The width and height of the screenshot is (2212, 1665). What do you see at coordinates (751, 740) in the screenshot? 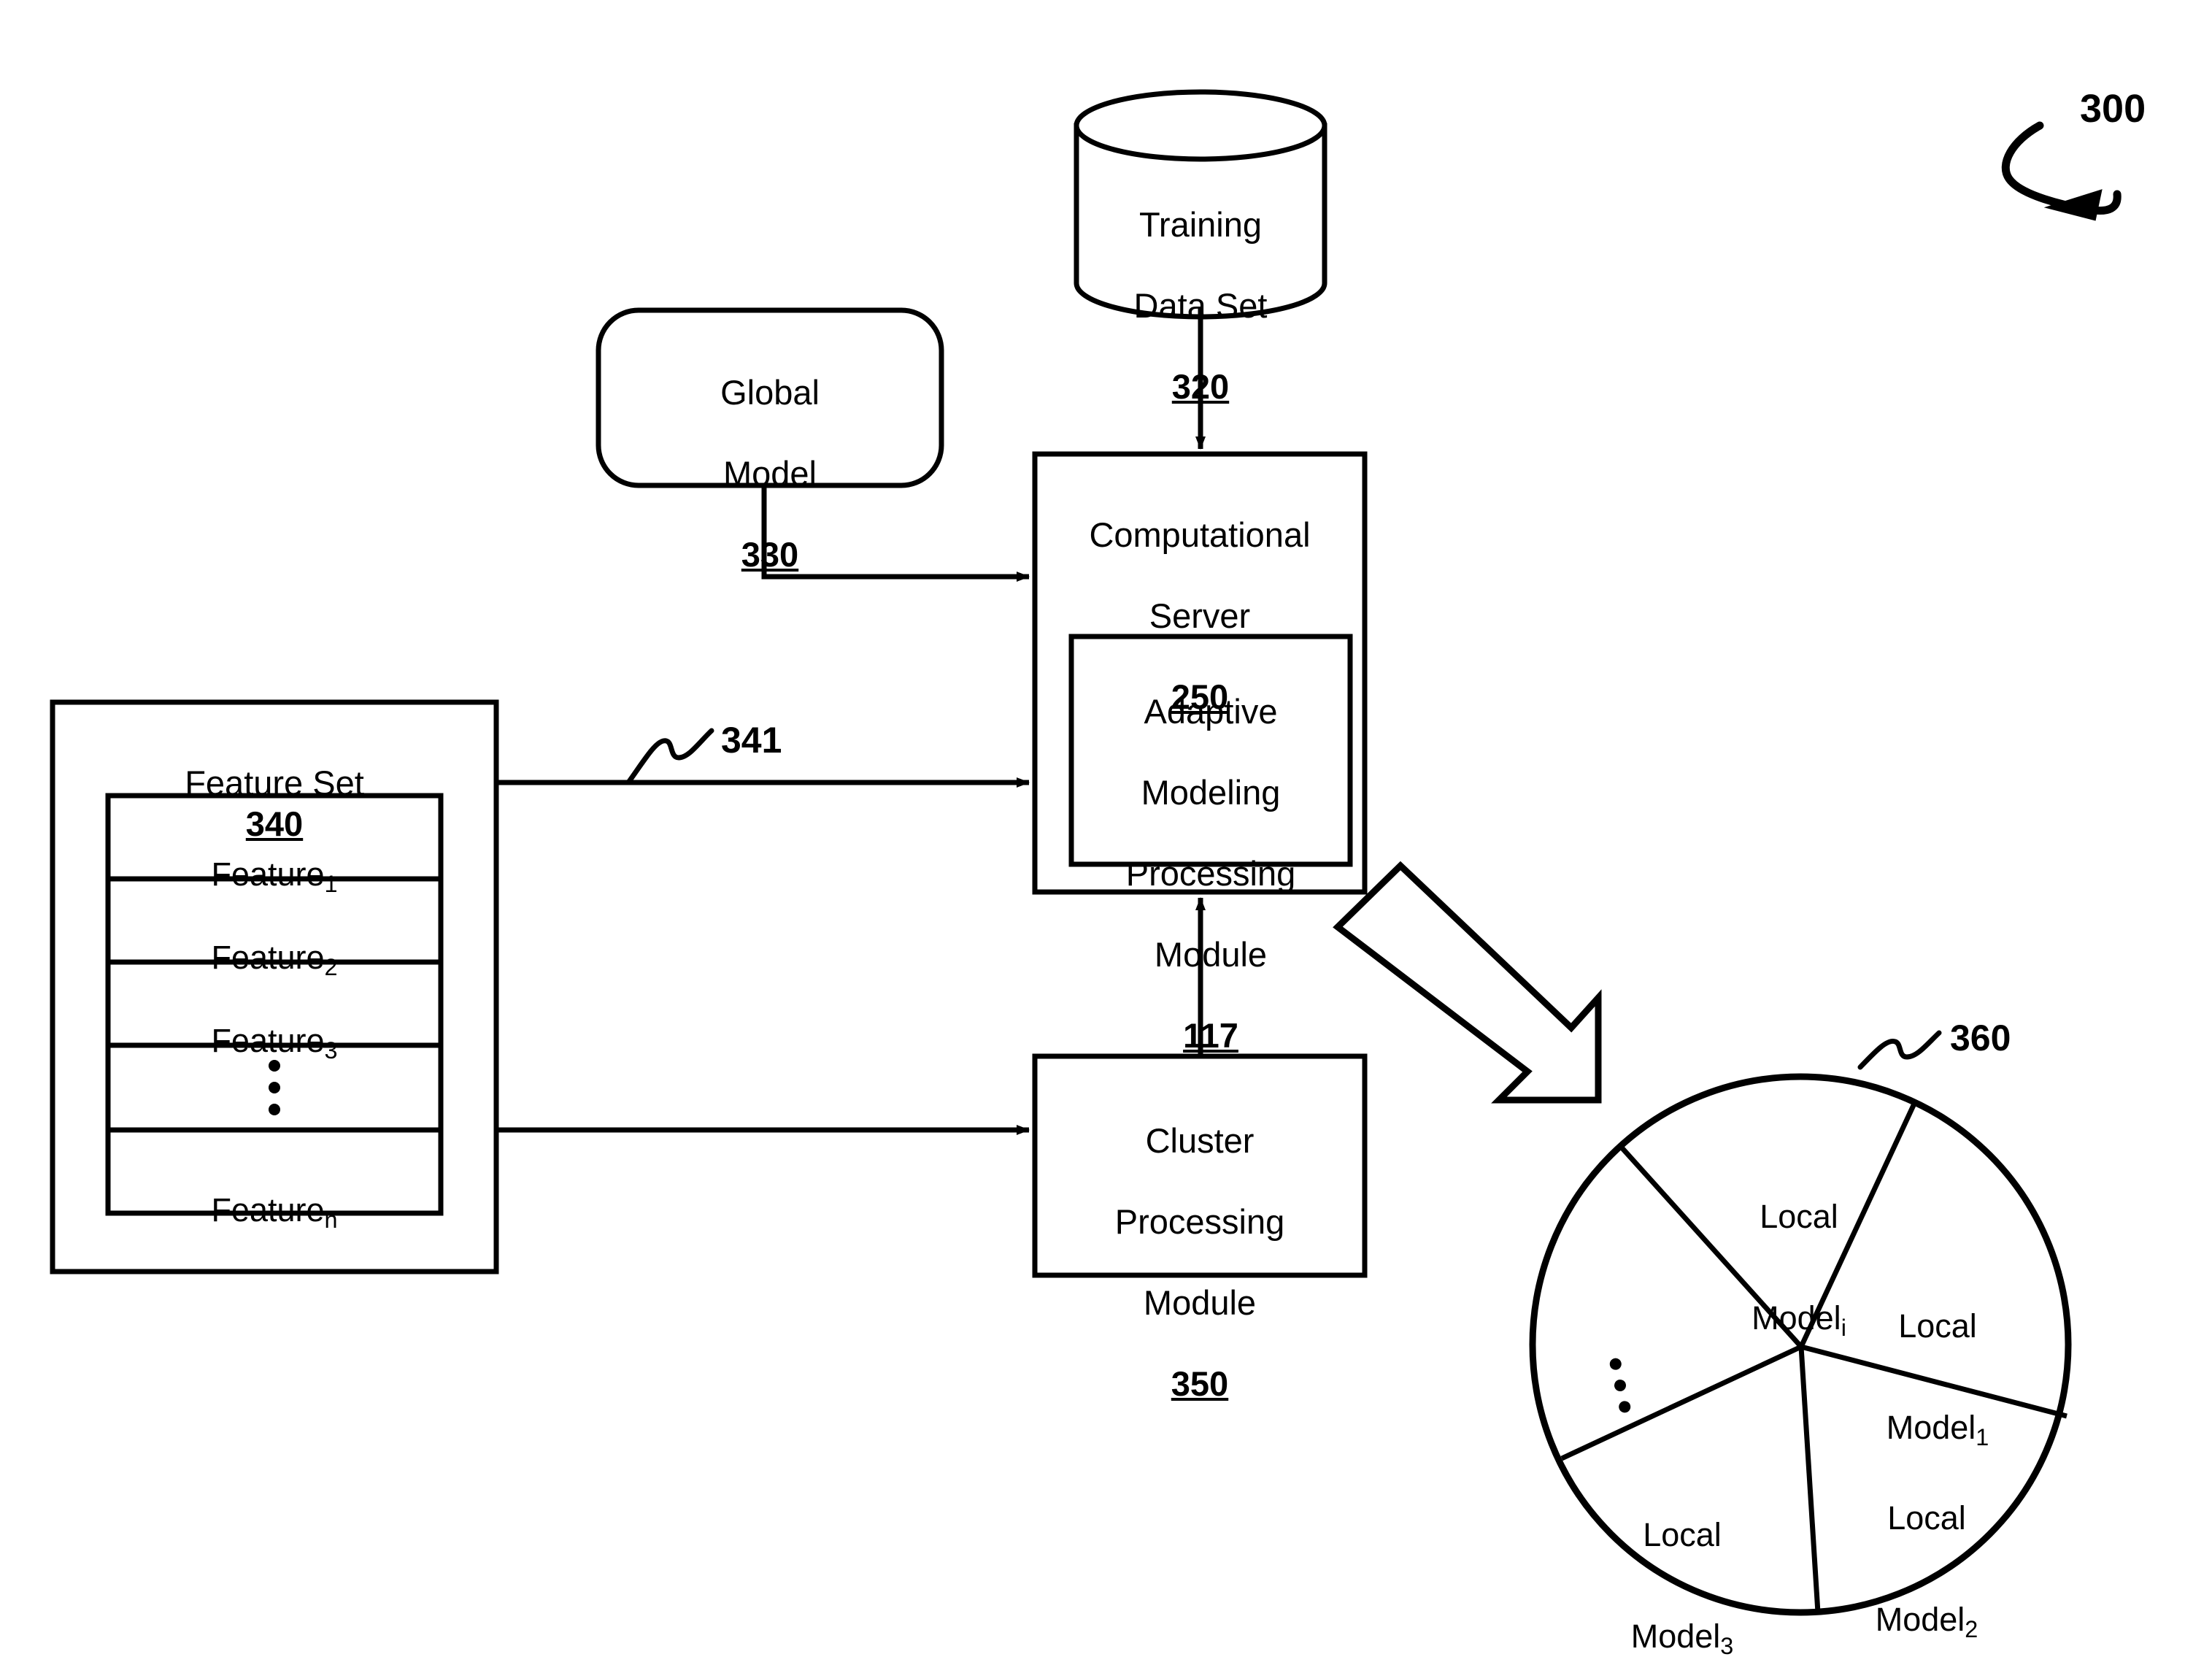
I see `connector-341-ref: 341` at bounding box center [751, 740].